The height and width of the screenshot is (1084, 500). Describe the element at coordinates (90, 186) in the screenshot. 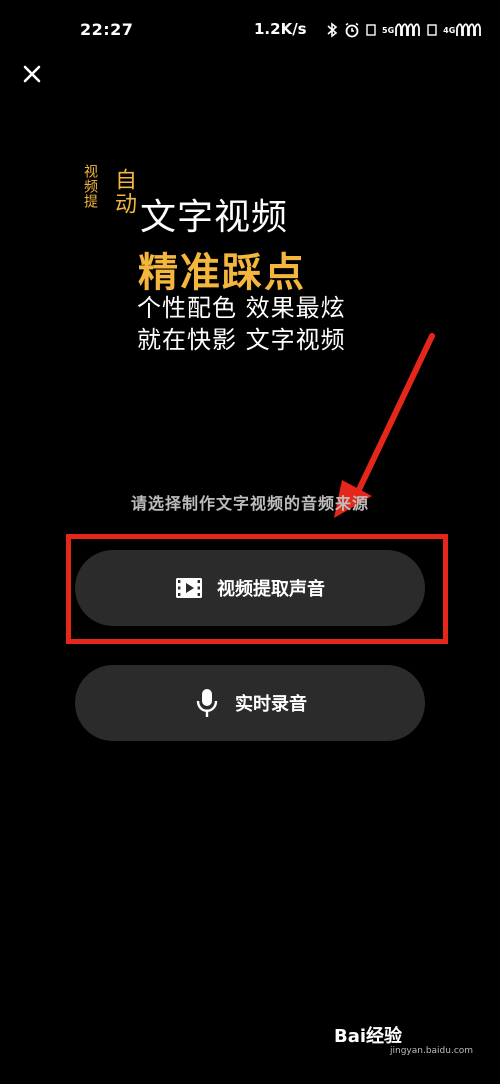

I see `promo-vertical-small: 视频提` at that location.